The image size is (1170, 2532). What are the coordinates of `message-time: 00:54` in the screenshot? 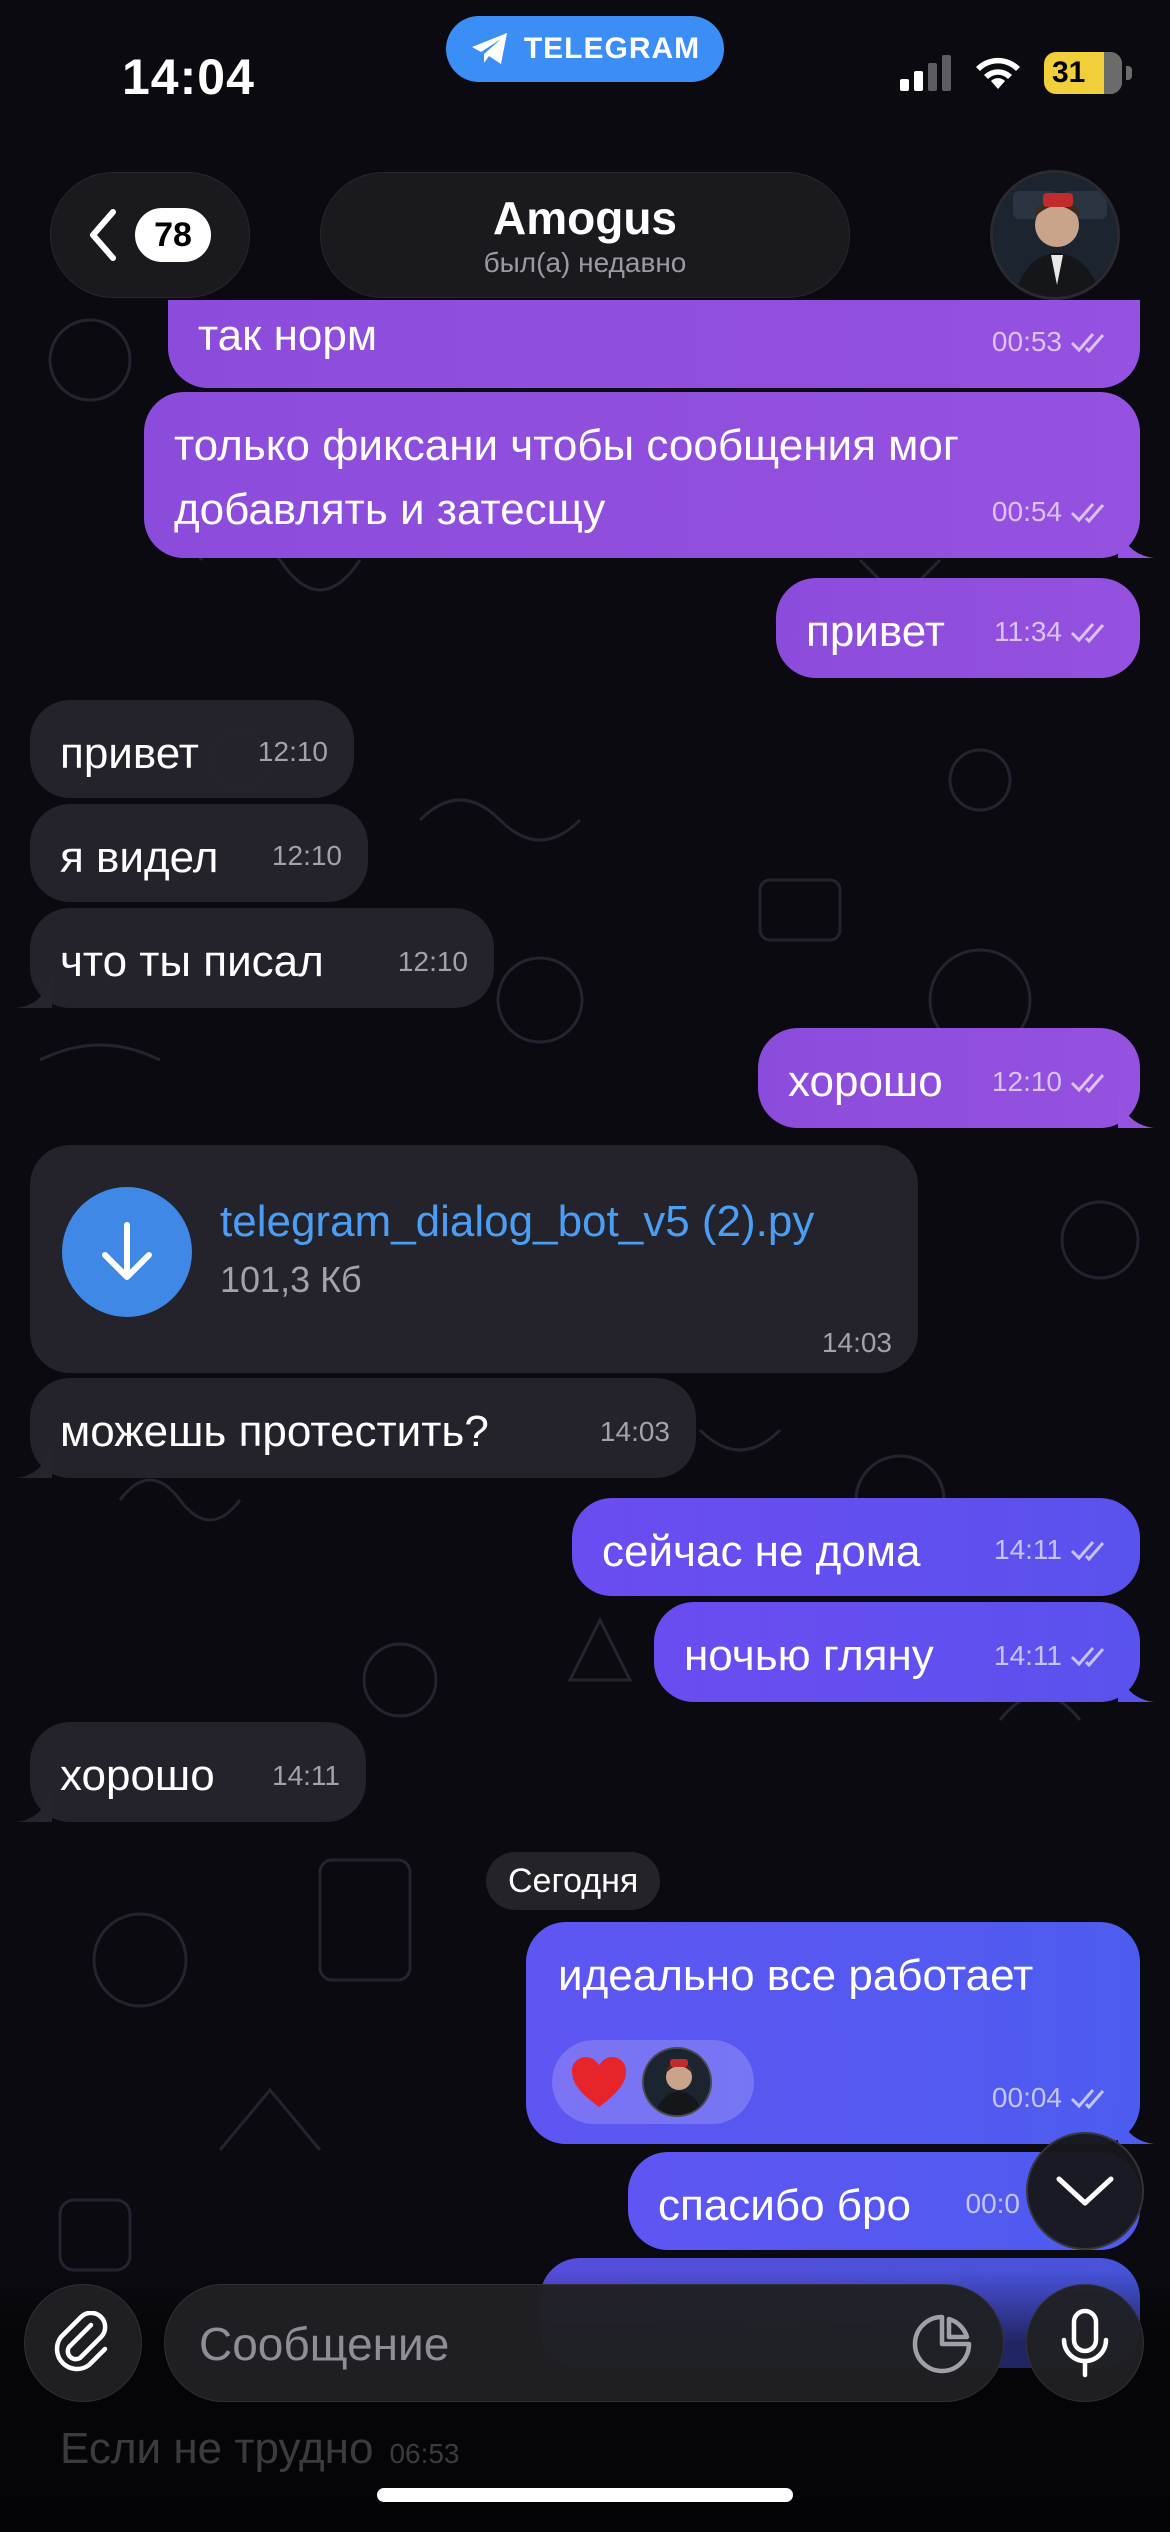 It's located at (1026, 511).